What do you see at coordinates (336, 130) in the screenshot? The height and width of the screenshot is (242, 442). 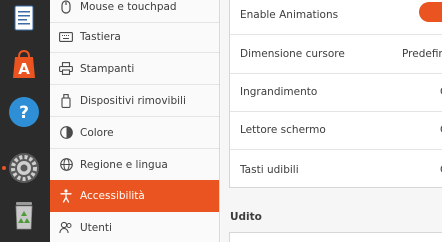 I see `screen-reader-row: Lettore schermo O` at bounding box center [336, 130].